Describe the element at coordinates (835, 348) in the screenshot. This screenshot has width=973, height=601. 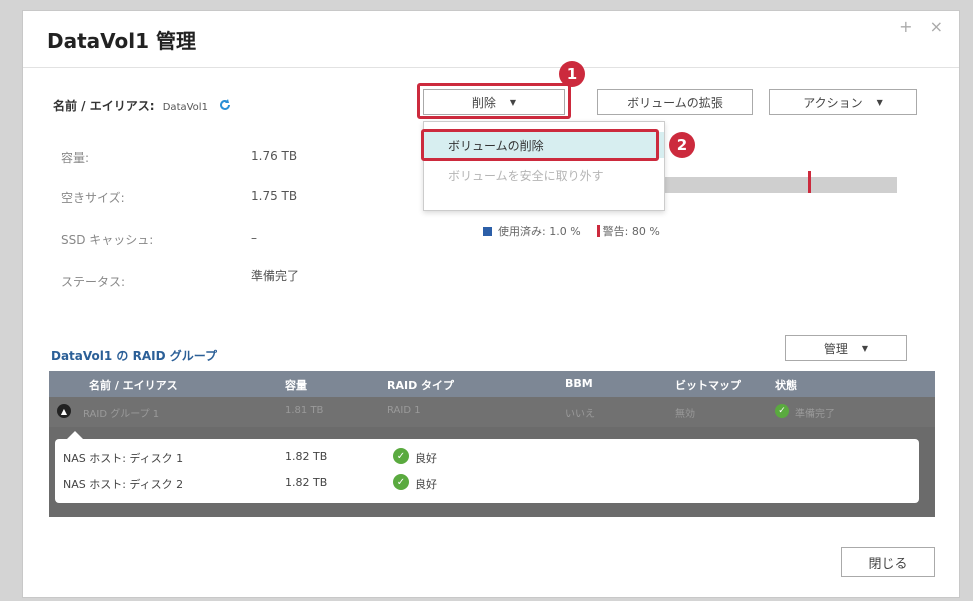
I see `manage-button-label: 管理` at that location.